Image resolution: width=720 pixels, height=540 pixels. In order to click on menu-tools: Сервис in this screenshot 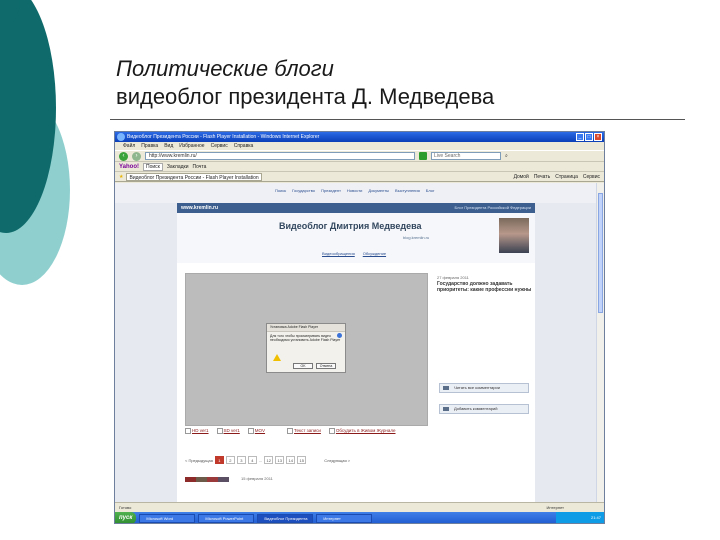, I will do `click(219, 146)`.